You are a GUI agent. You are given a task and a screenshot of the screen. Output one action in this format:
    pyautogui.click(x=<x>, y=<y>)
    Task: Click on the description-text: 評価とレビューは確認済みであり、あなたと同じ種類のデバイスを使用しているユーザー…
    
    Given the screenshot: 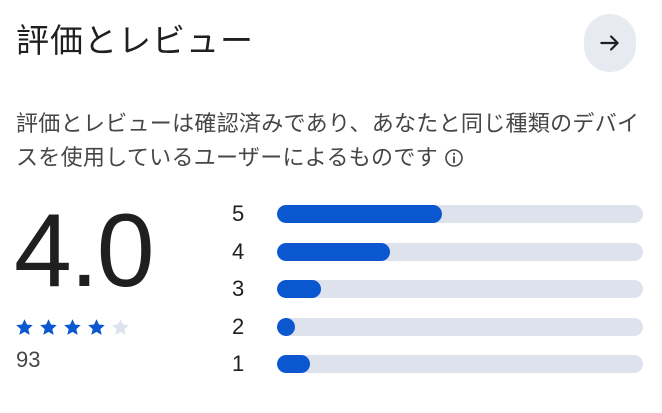 What is the action you would take?
    pyautogui.click(x=328, y=141)
    